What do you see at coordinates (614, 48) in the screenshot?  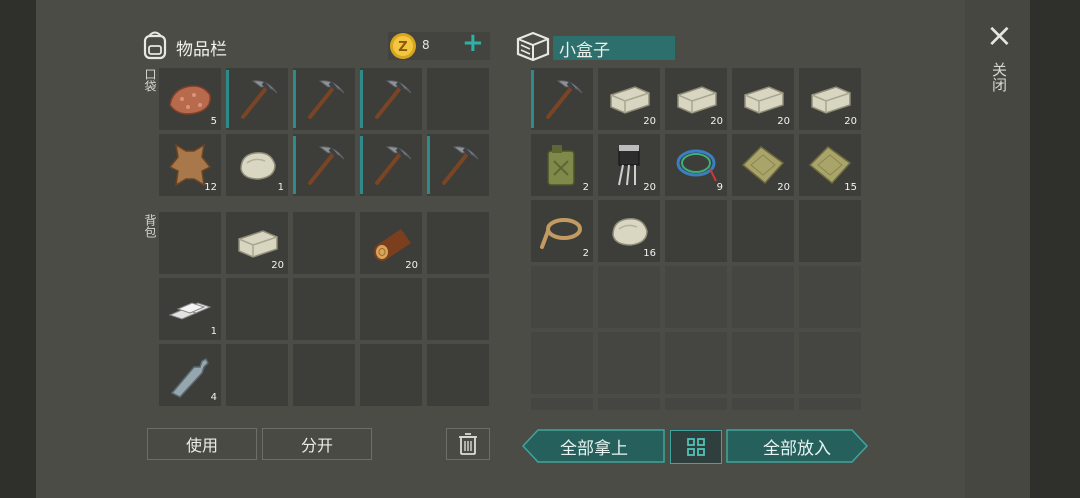 I see `container-name-field: 小盒子` at bounding box center [614, 48].